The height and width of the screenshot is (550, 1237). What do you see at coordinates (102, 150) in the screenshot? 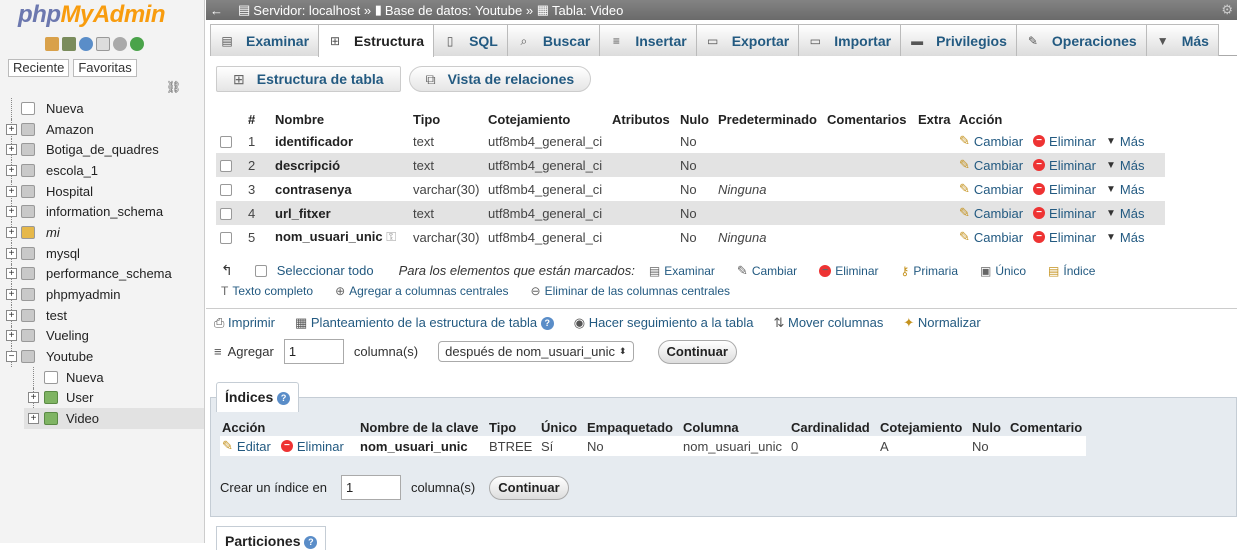
I see `tree-item-db: + Botiga_de_quadres` at bounding box center [102, 150].